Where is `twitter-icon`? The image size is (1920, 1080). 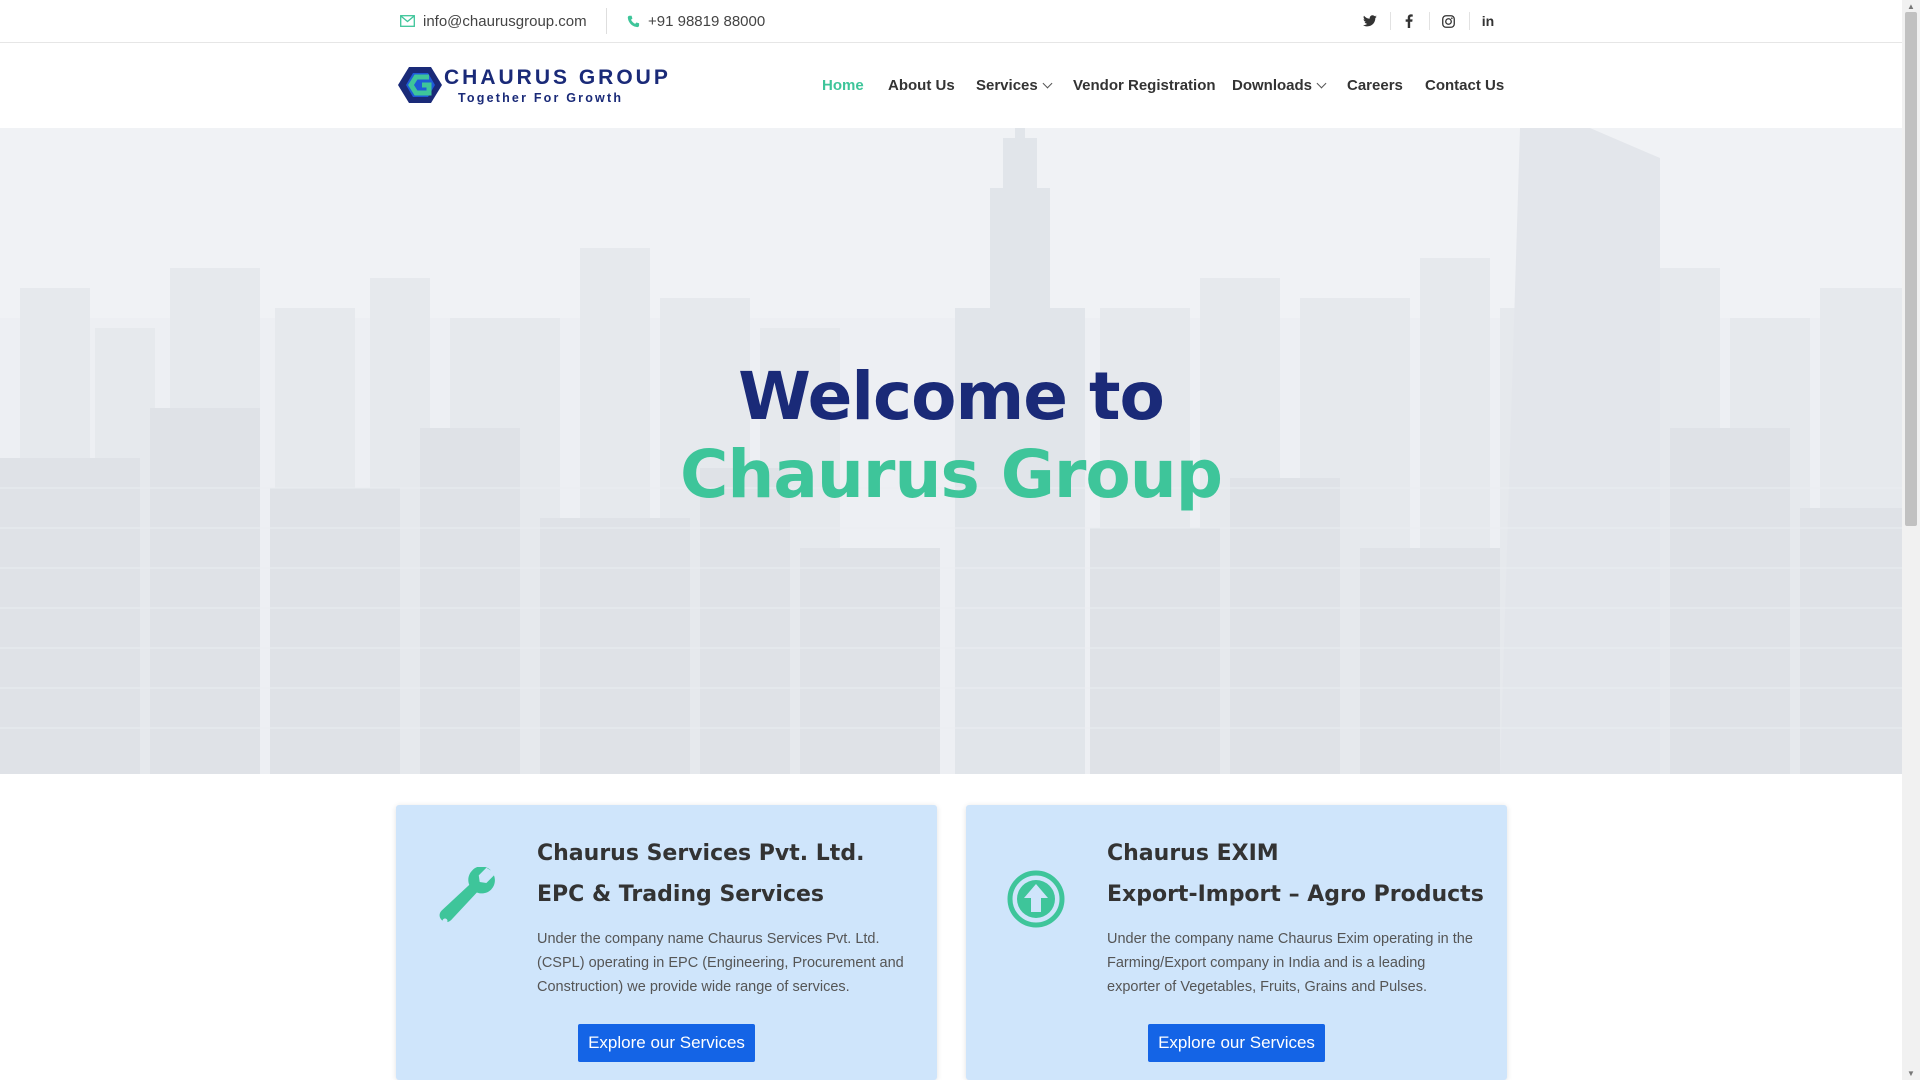 twitter-icon is located at coordinates (1370, 21).